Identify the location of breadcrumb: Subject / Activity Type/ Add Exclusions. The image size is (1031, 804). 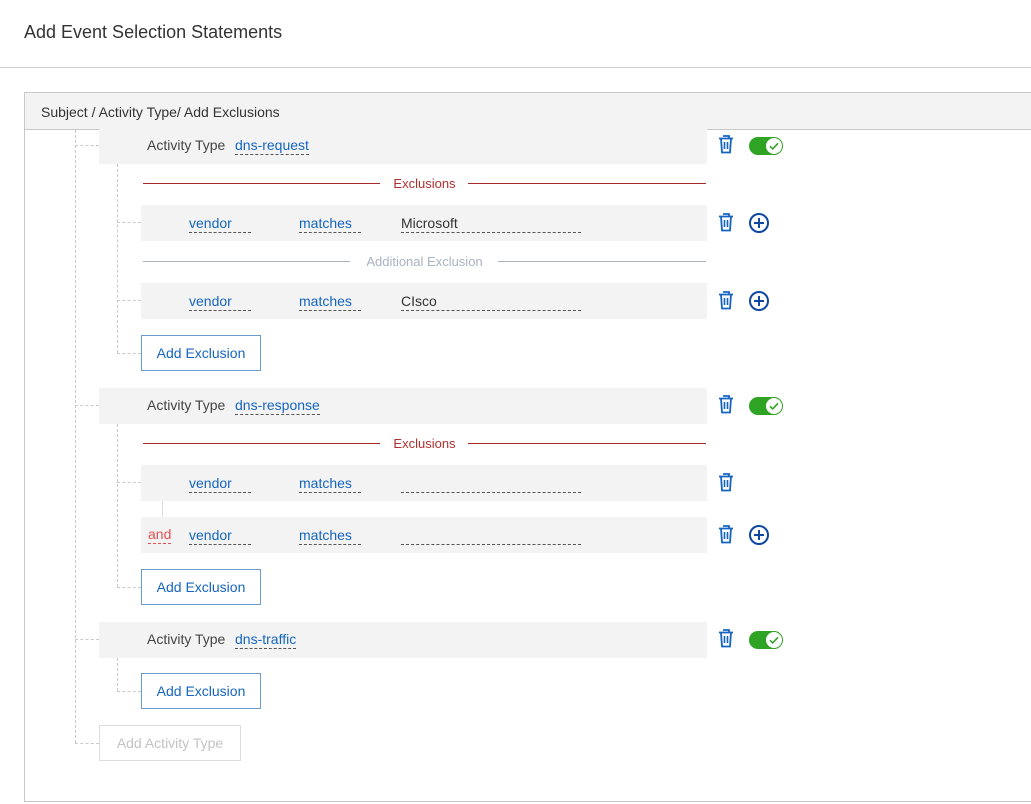
(160, 112).